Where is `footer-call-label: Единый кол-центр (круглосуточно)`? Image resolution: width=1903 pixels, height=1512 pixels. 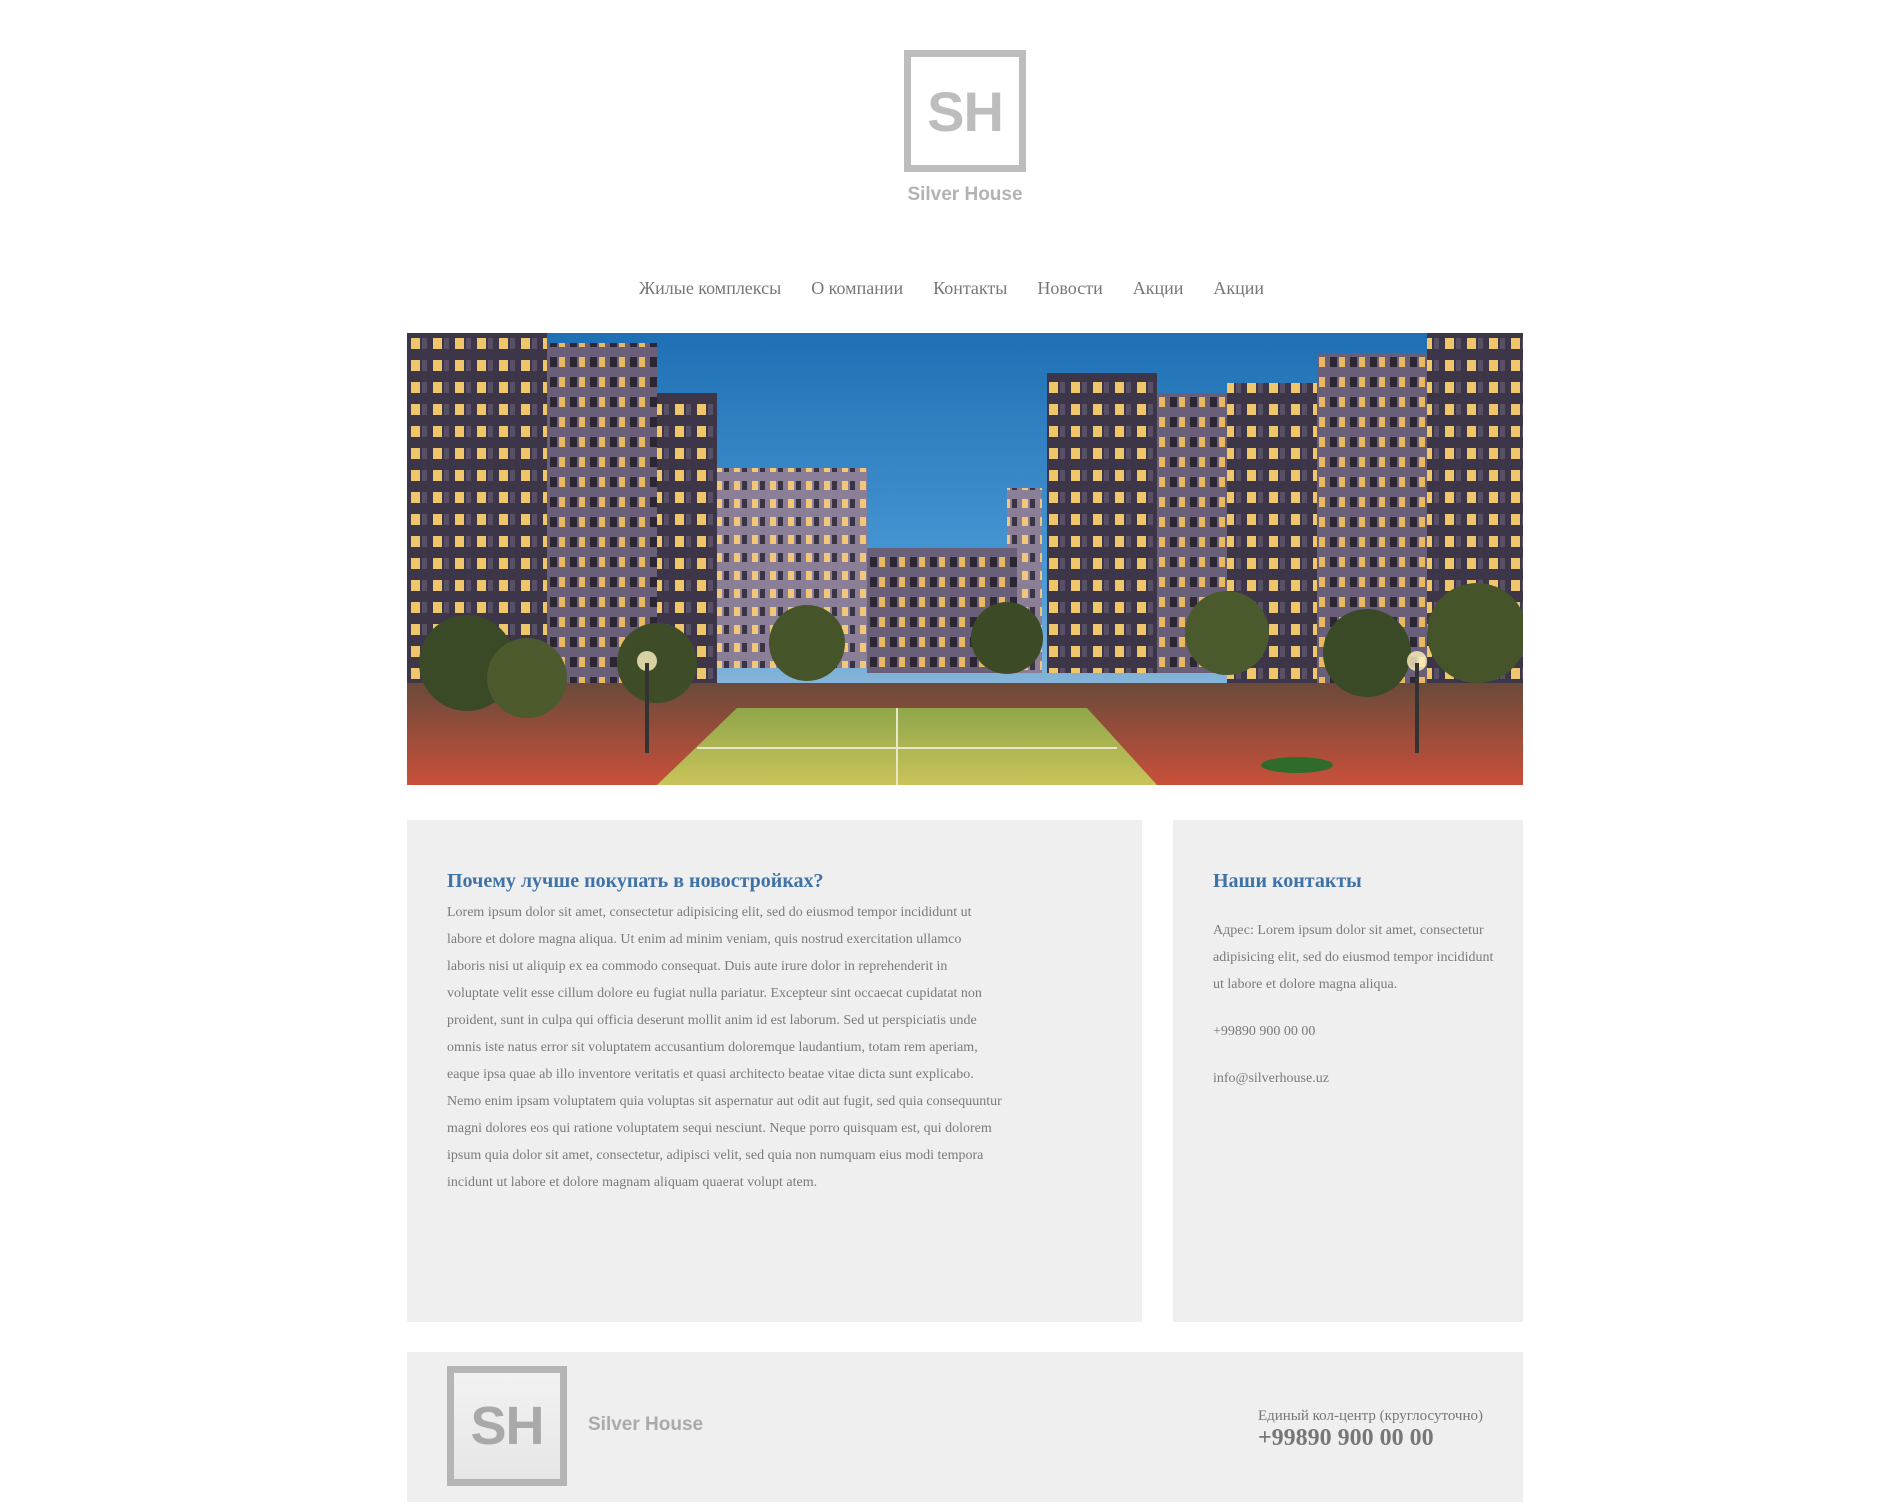 footer-call-label: Единый кол-центр (круглосуточно) is located at coordinates (1370, 1416).